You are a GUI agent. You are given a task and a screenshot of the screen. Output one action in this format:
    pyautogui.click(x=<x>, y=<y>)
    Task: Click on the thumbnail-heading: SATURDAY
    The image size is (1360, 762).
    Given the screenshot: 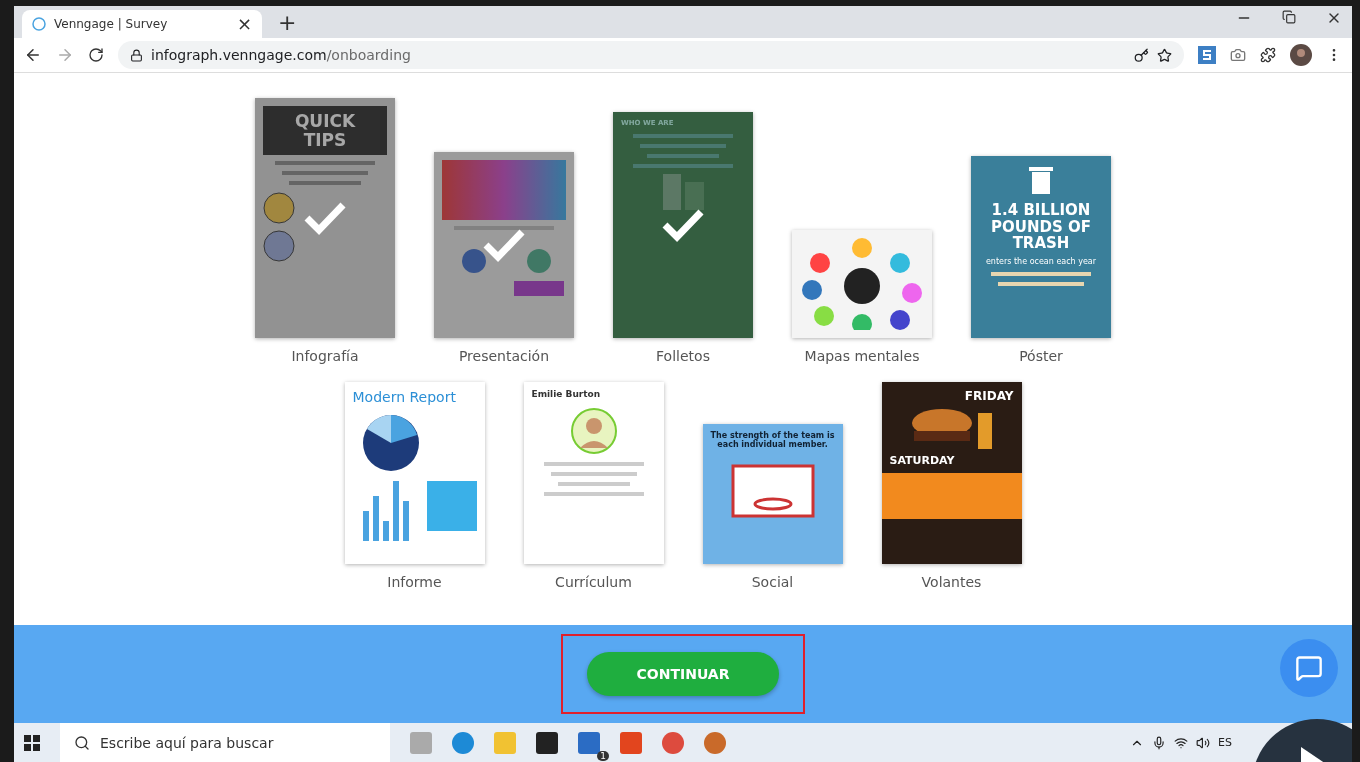 What is the action you would take?
    pyautogui.click(x=922, y=461)
    